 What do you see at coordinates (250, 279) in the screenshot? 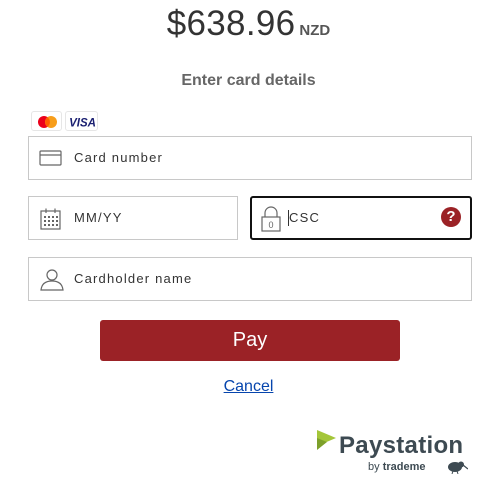
I see `cardholder-name-field: Cardholder name` at bounding box center [250, 279].